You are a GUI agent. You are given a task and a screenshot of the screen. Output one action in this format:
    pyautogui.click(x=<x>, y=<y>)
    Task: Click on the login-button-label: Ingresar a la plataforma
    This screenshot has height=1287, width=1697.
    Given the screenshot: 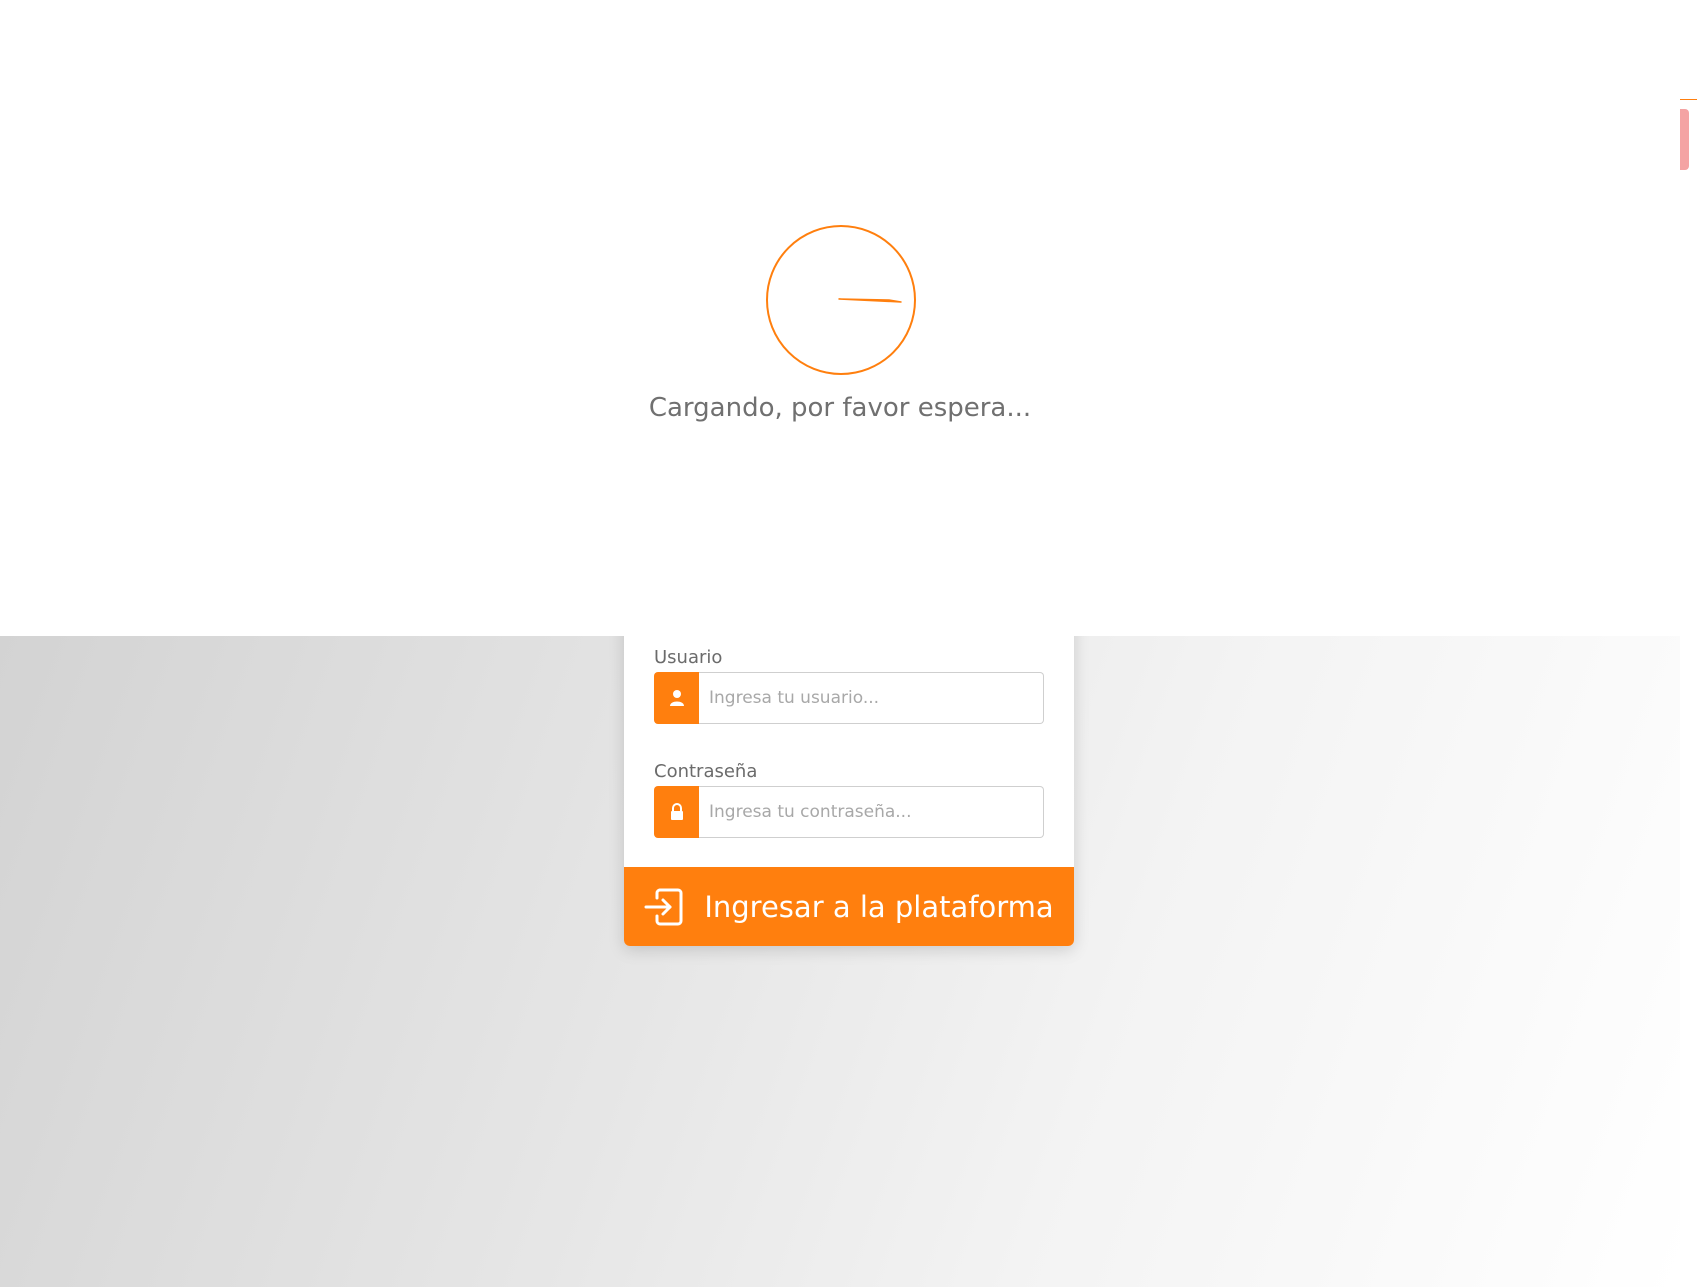 What is the action you would take?
    pyautogui.click(x=879, y=906)
    